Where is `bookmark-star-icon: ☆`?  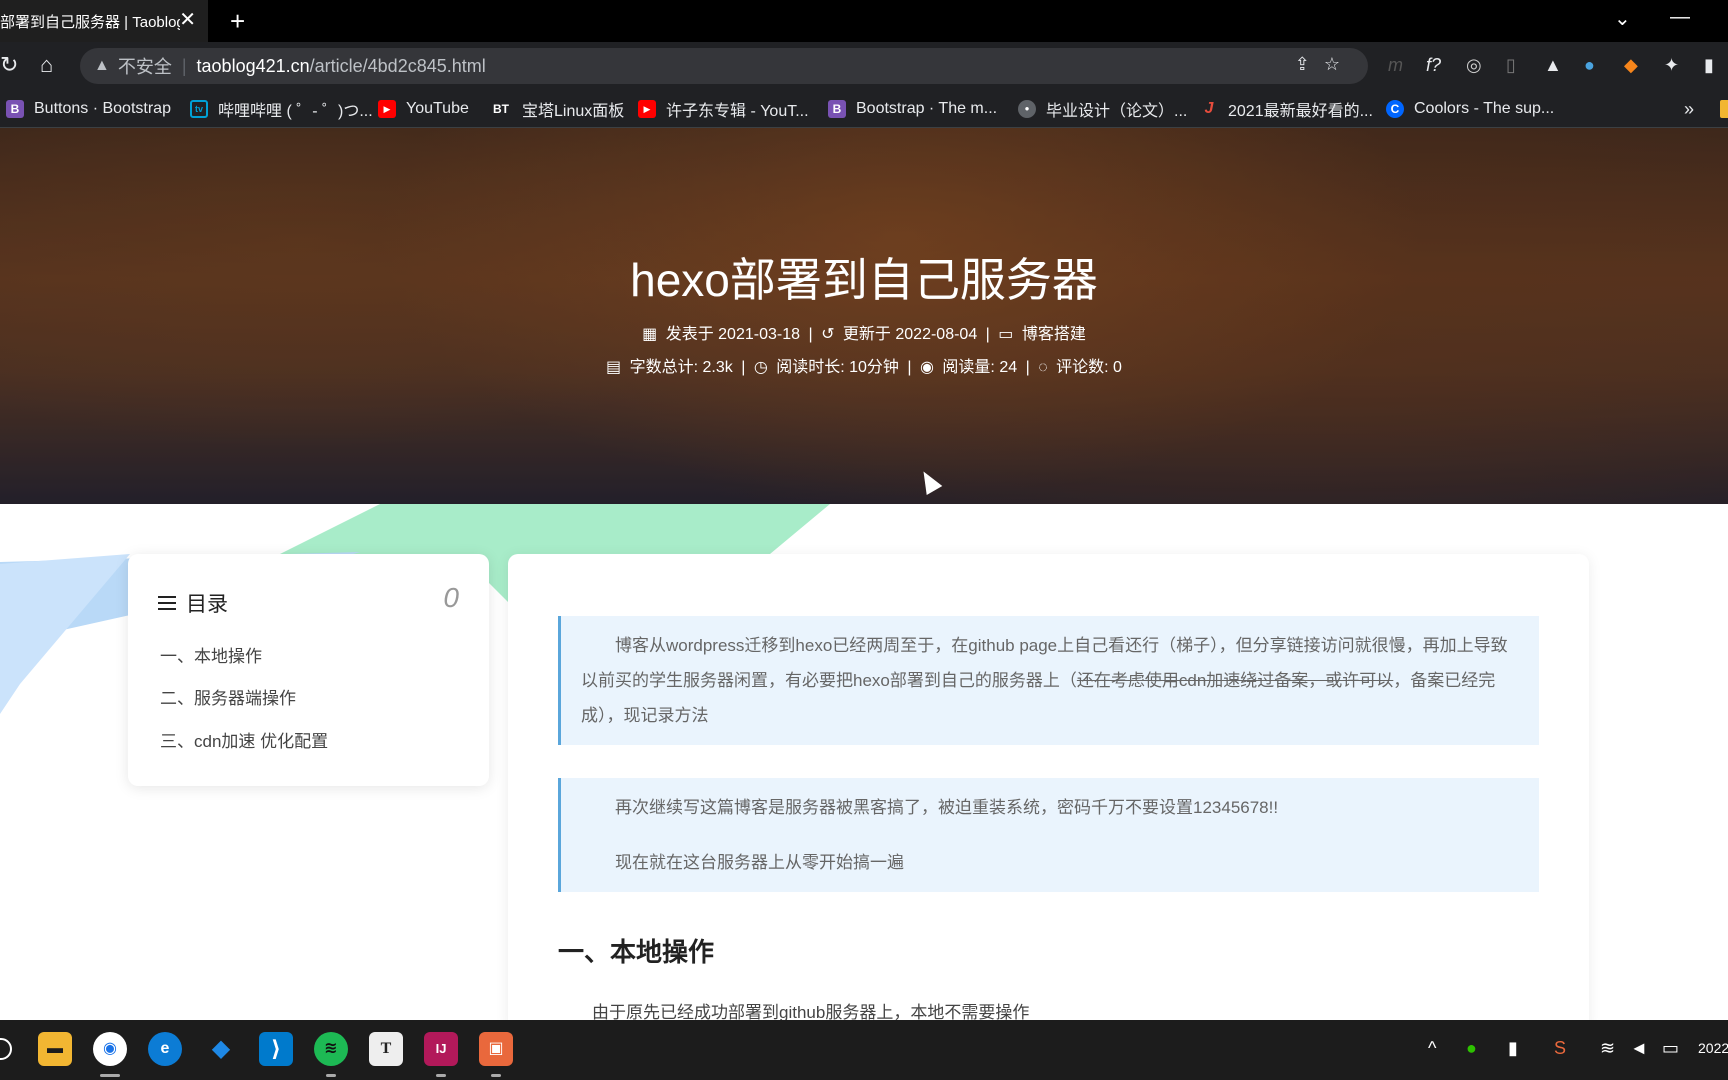
bookmark-star-icon: ☆ is located at coordinates (1339, 64).